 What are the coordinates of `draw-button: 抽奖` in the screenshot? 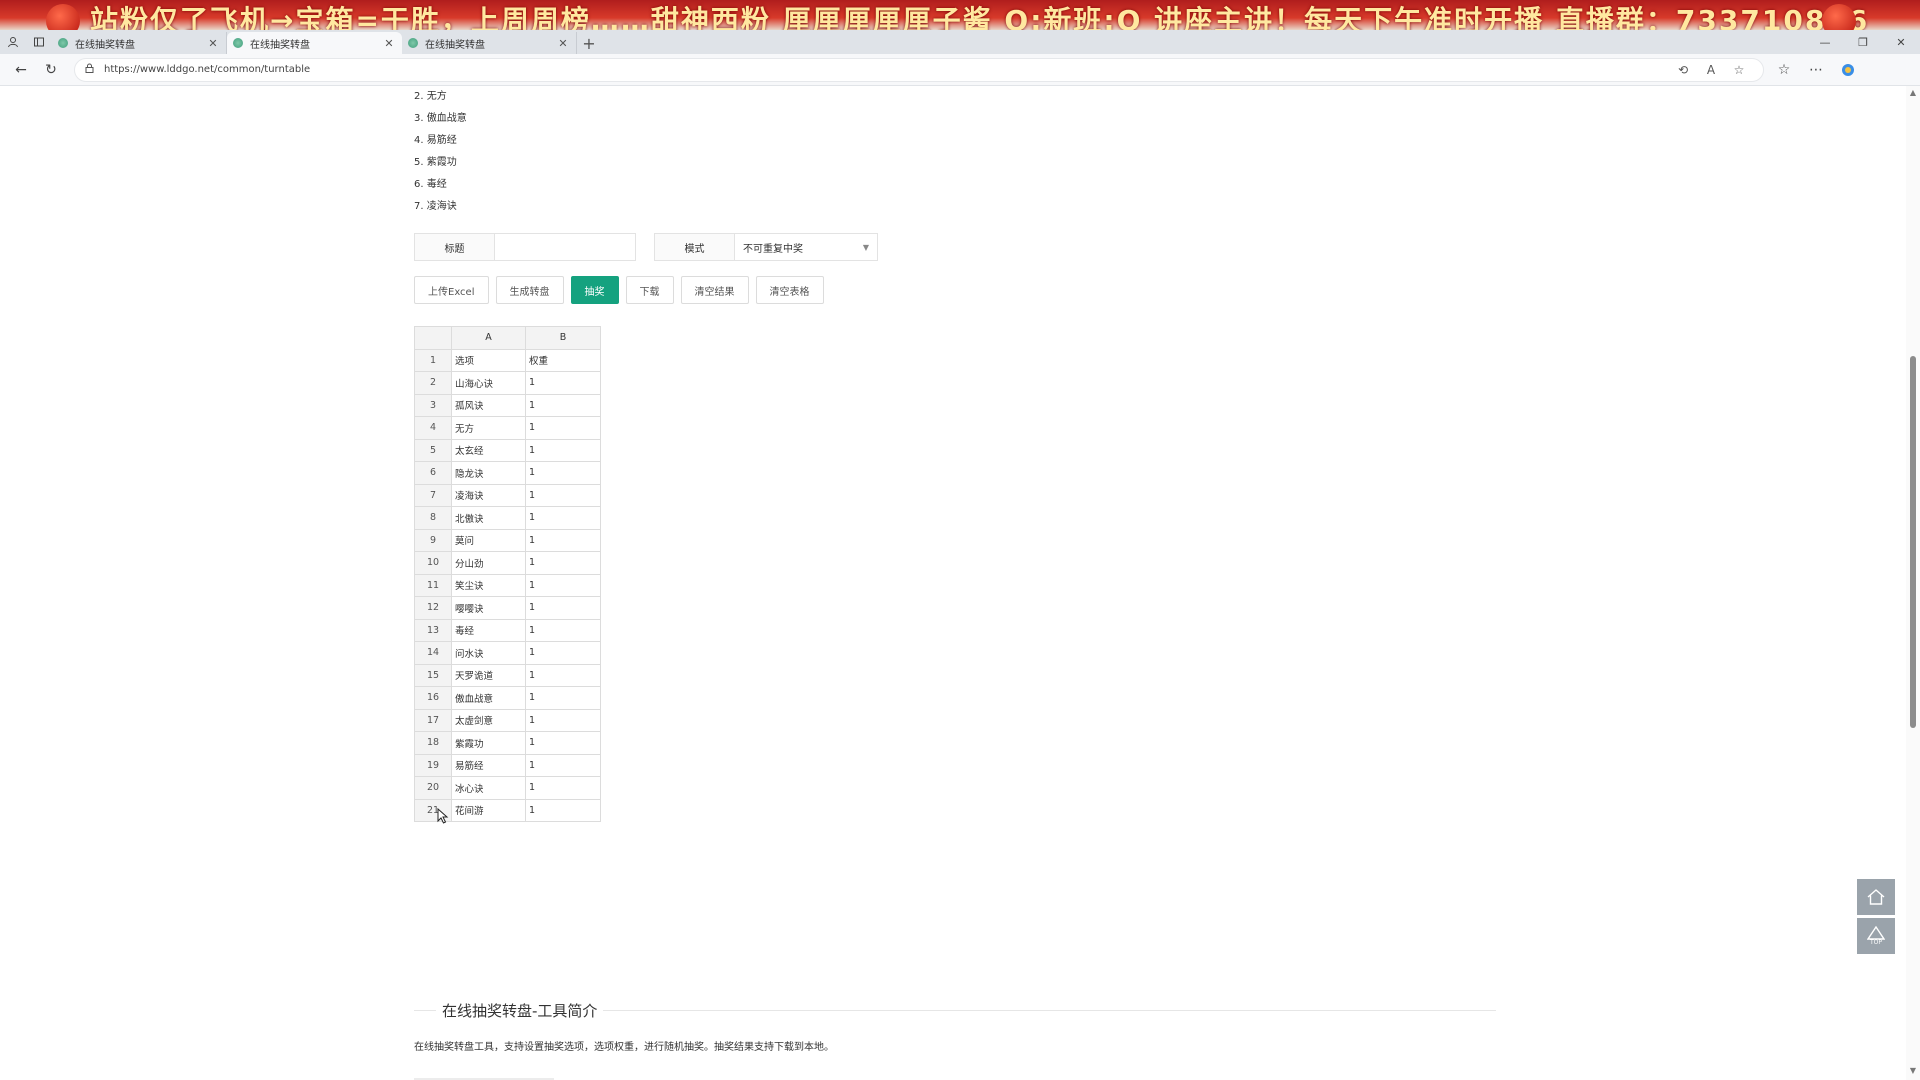 It's located at (594, 290).